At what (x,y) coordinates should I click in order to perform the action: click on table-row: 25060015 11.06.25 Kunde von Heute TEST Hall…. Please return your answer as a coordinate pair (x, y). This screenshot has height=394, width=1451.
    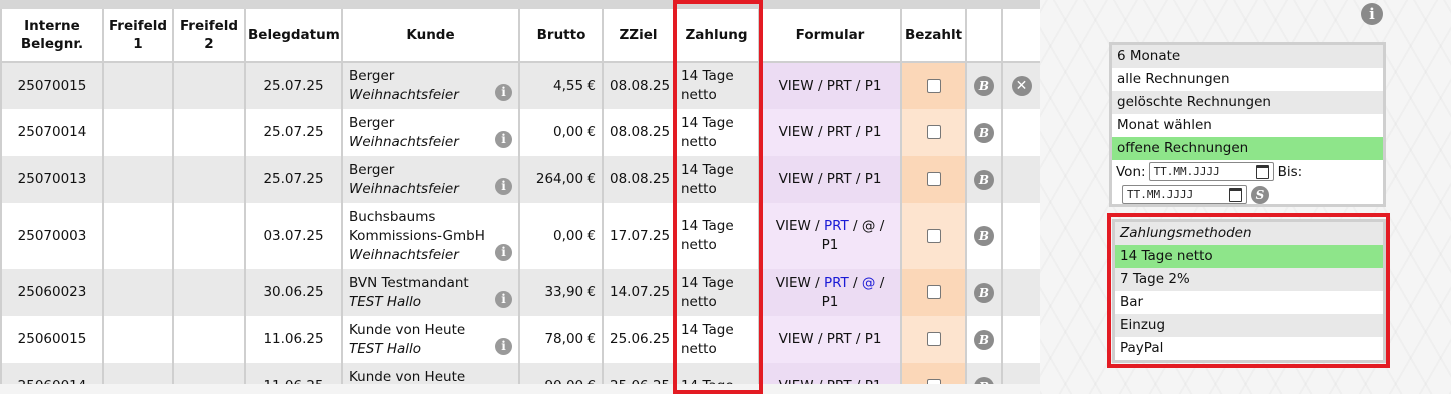
    Looking at the image, I should click on (520, 339).